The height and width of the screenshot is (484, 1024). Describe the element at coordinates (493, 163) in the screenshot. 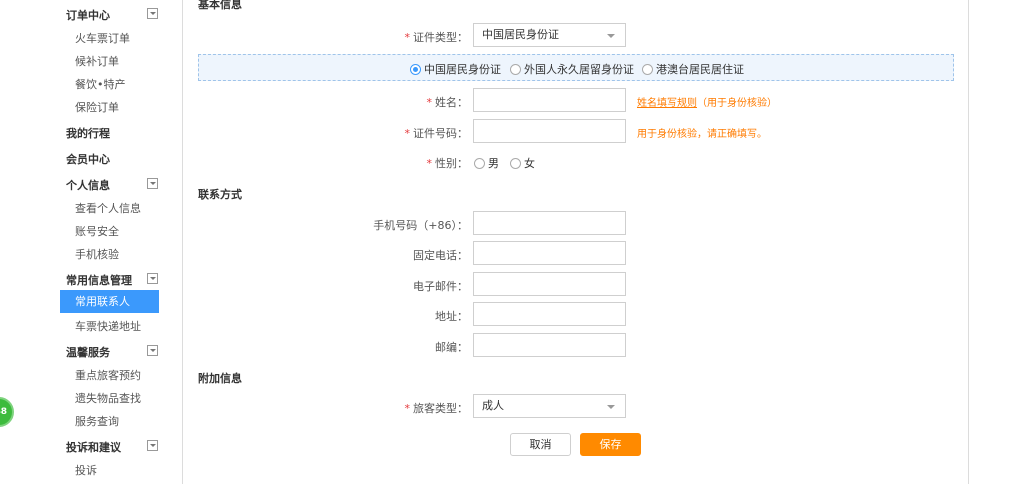

I see `radio-label: 男` at that location.